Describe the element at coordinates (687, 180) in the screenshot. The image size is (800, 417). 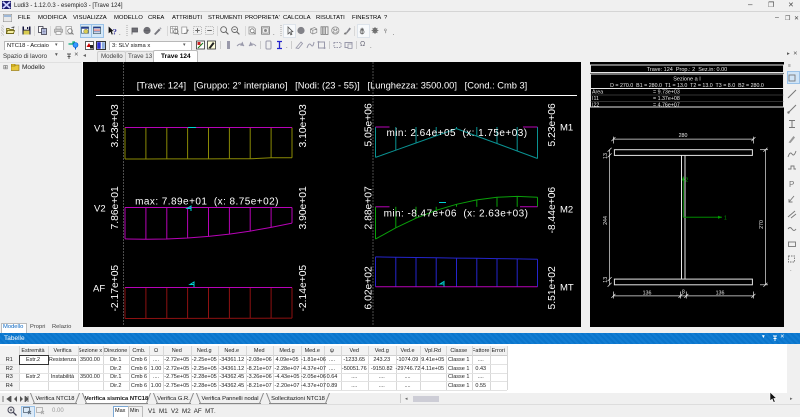
I see `svg-text: 2` at that location.